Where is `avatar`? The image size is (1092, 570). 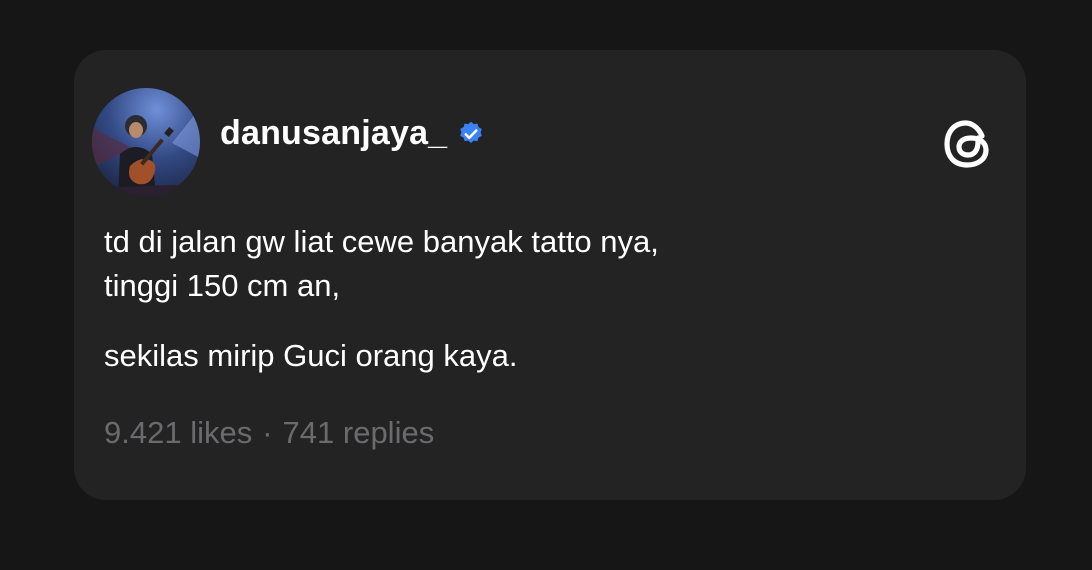
avatar is located at coordinates (146, 142).